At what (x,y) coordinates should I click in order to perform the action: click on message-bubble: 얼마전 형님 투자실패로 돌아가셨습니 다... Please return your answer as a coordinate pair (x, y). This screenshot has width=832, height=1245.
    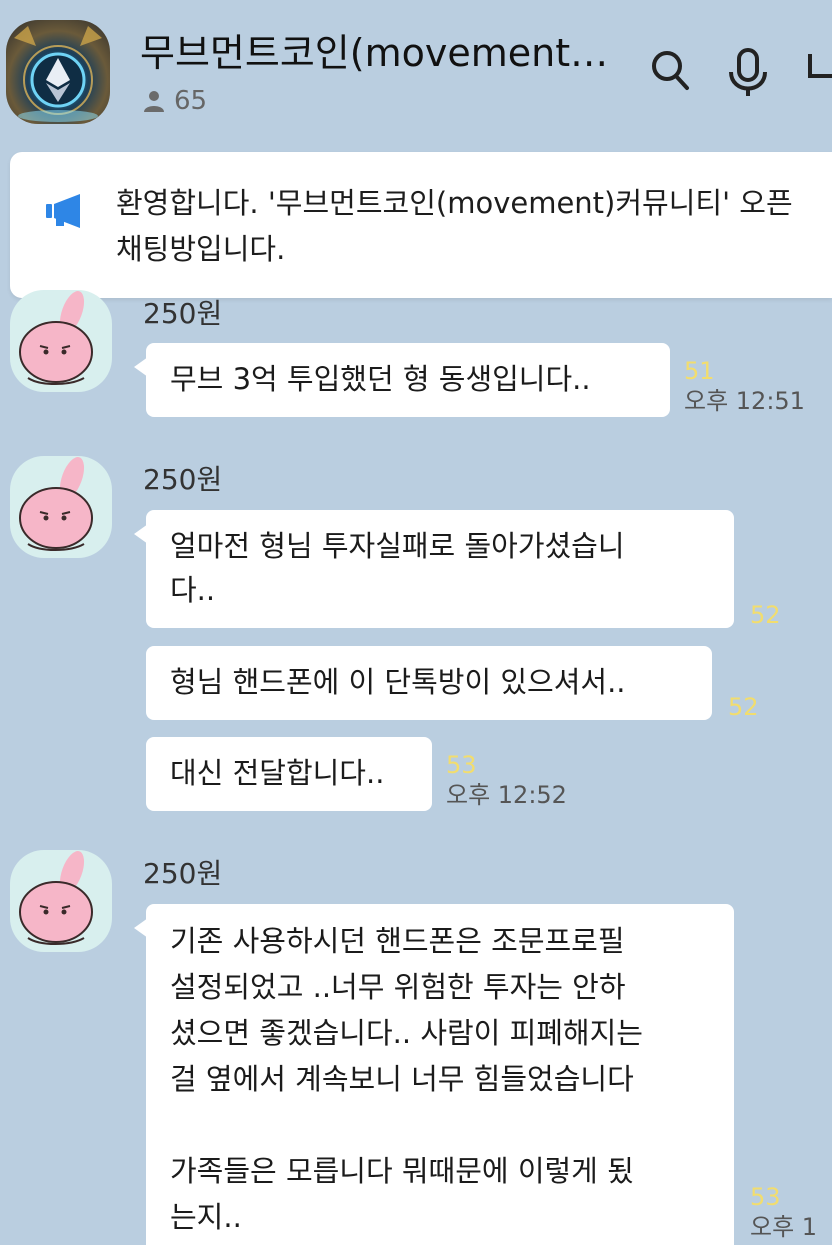
    Looking at the image, I should click on (434, 569).